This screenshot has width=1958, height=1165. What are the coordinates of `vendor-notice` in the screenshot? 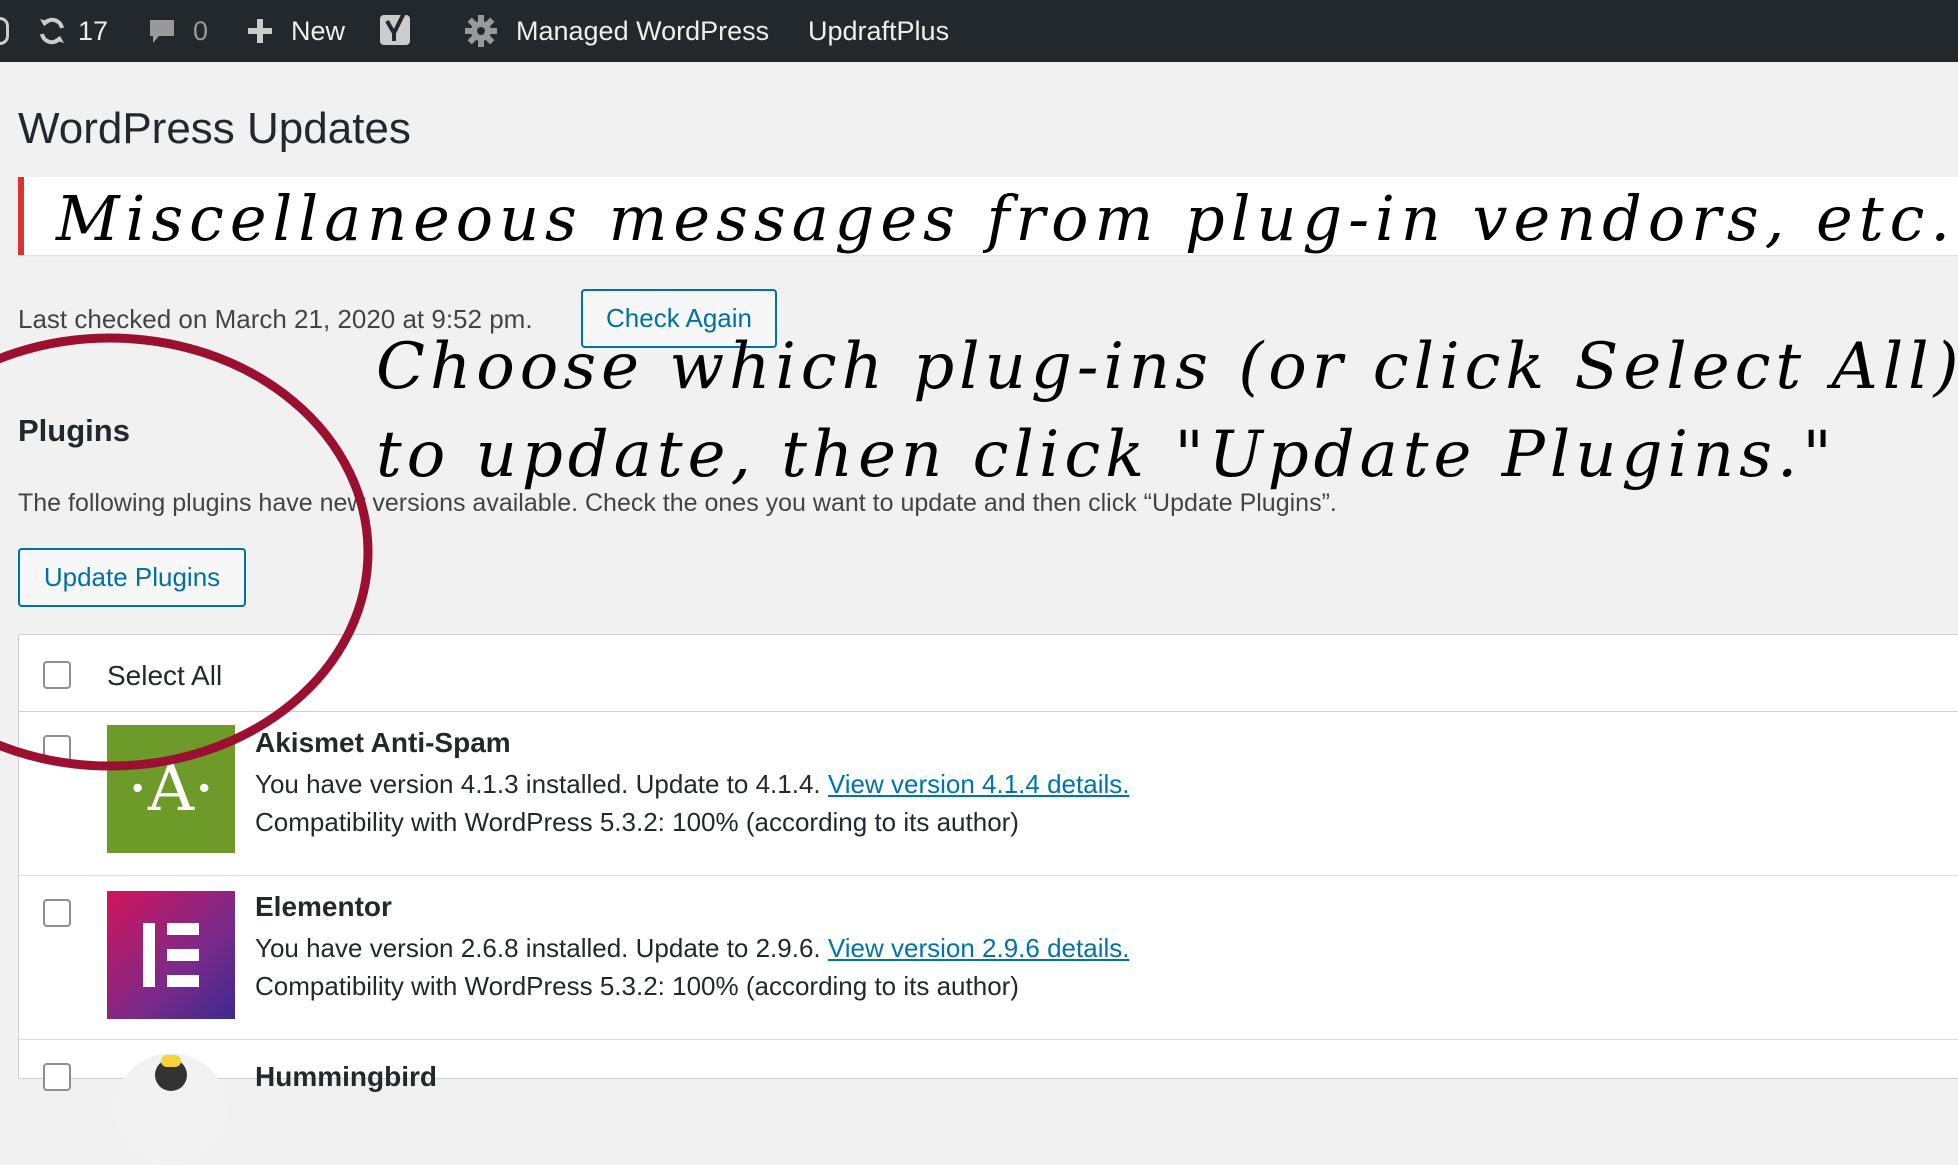 It's located at (988, 216).